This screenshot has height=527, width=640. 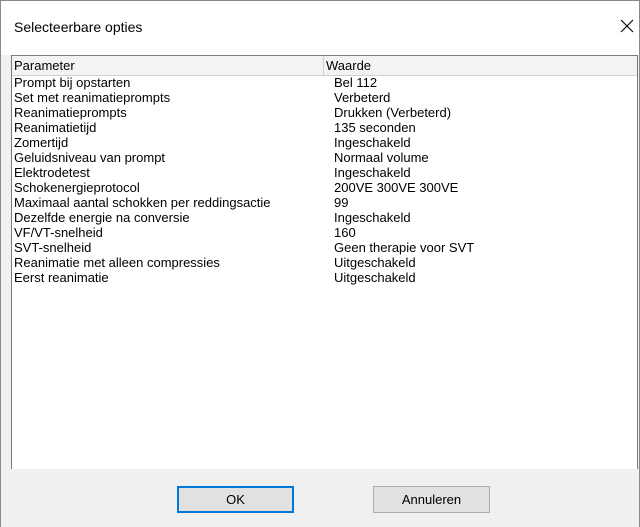 What do you see at coordinates (341, 202) in the screenshot?
I see `parameter-value: 99` at bounding box center [341, 202].